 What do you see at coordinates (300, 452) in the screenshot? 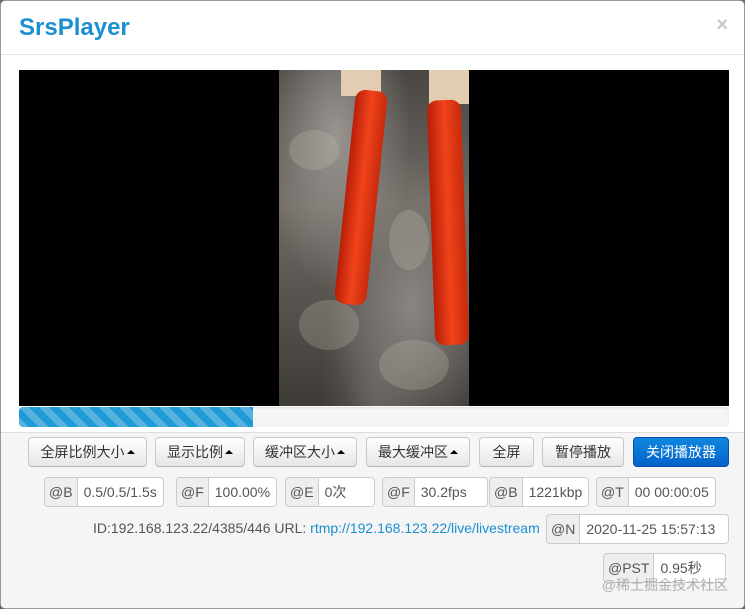
I see `buffer-size-label: 缓冲区大小` at bounding box center [300, 452].